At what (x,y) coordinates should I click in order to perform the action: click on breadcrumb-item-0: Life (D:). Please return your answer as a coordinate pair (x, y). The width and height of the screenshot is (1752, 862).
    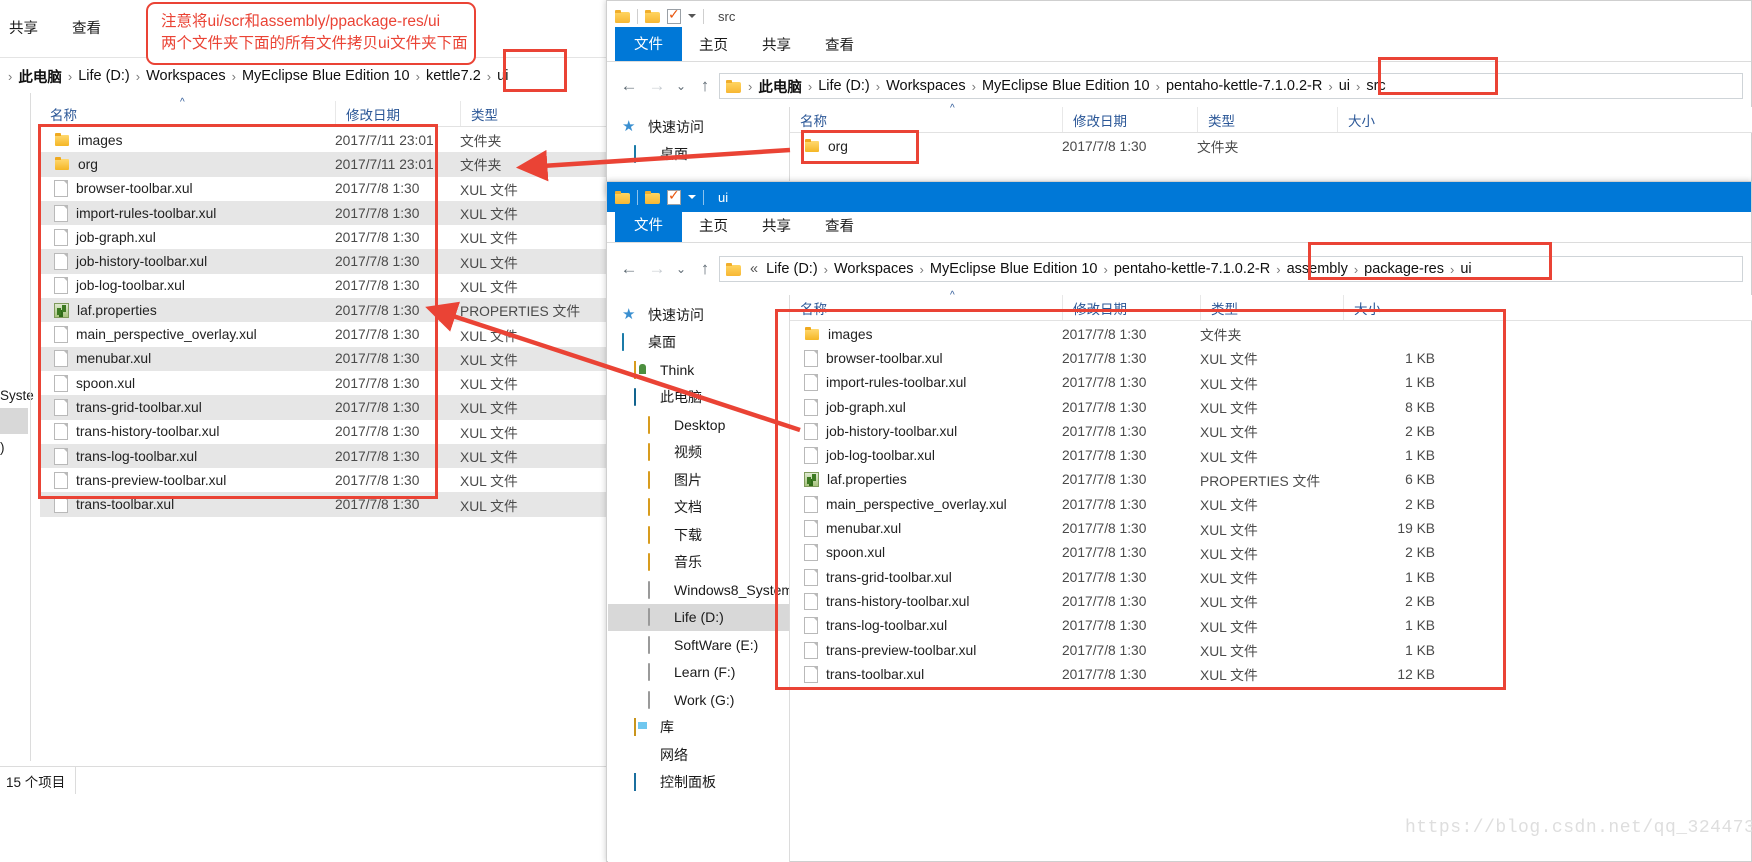
    Looking at the image, I should click on (792, 269).